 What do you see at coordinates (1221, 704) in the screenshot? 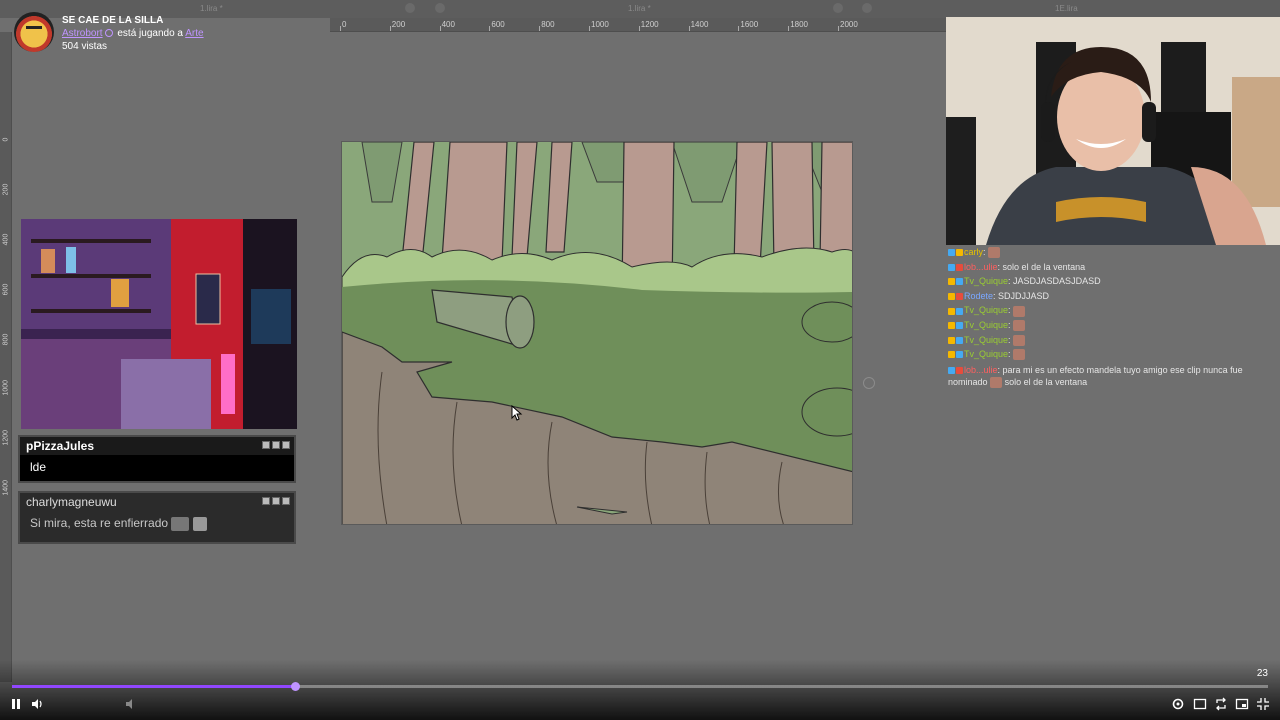
I see `share-icon` at bounding box center [1221, 704].